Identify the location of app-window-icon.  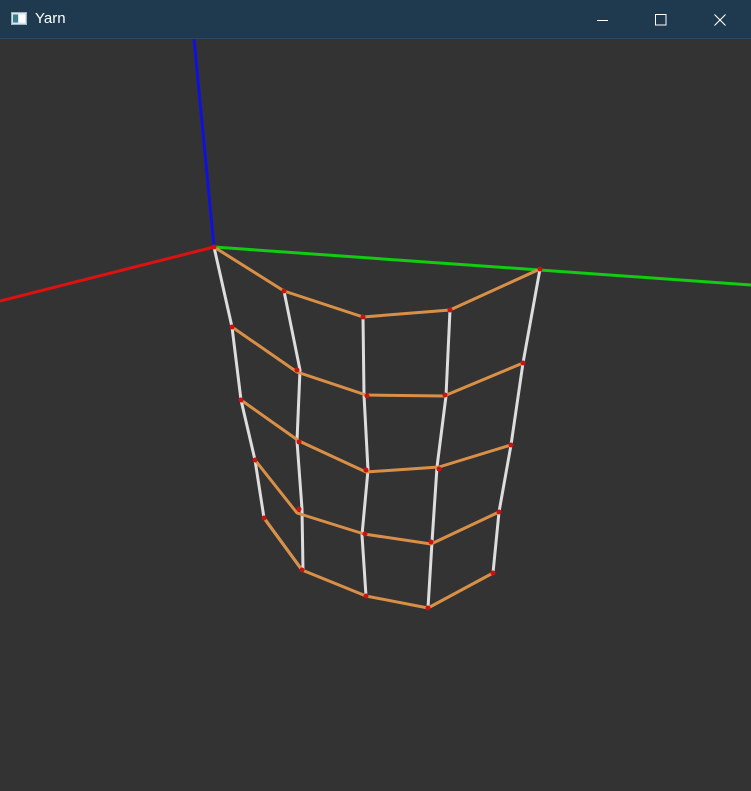
(19, 18).